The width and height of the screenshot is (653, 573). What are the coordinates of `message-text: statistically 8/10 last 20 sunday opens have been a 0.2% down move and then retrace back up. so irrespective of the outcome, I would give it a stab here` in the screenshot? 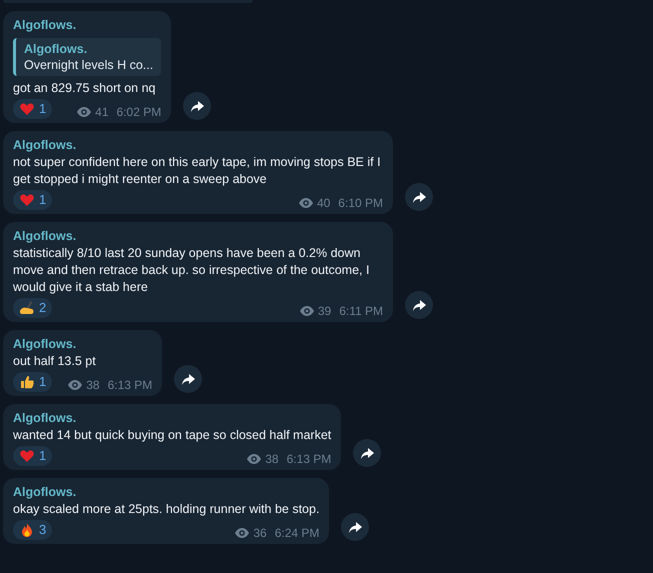 It's located at (191, 270).